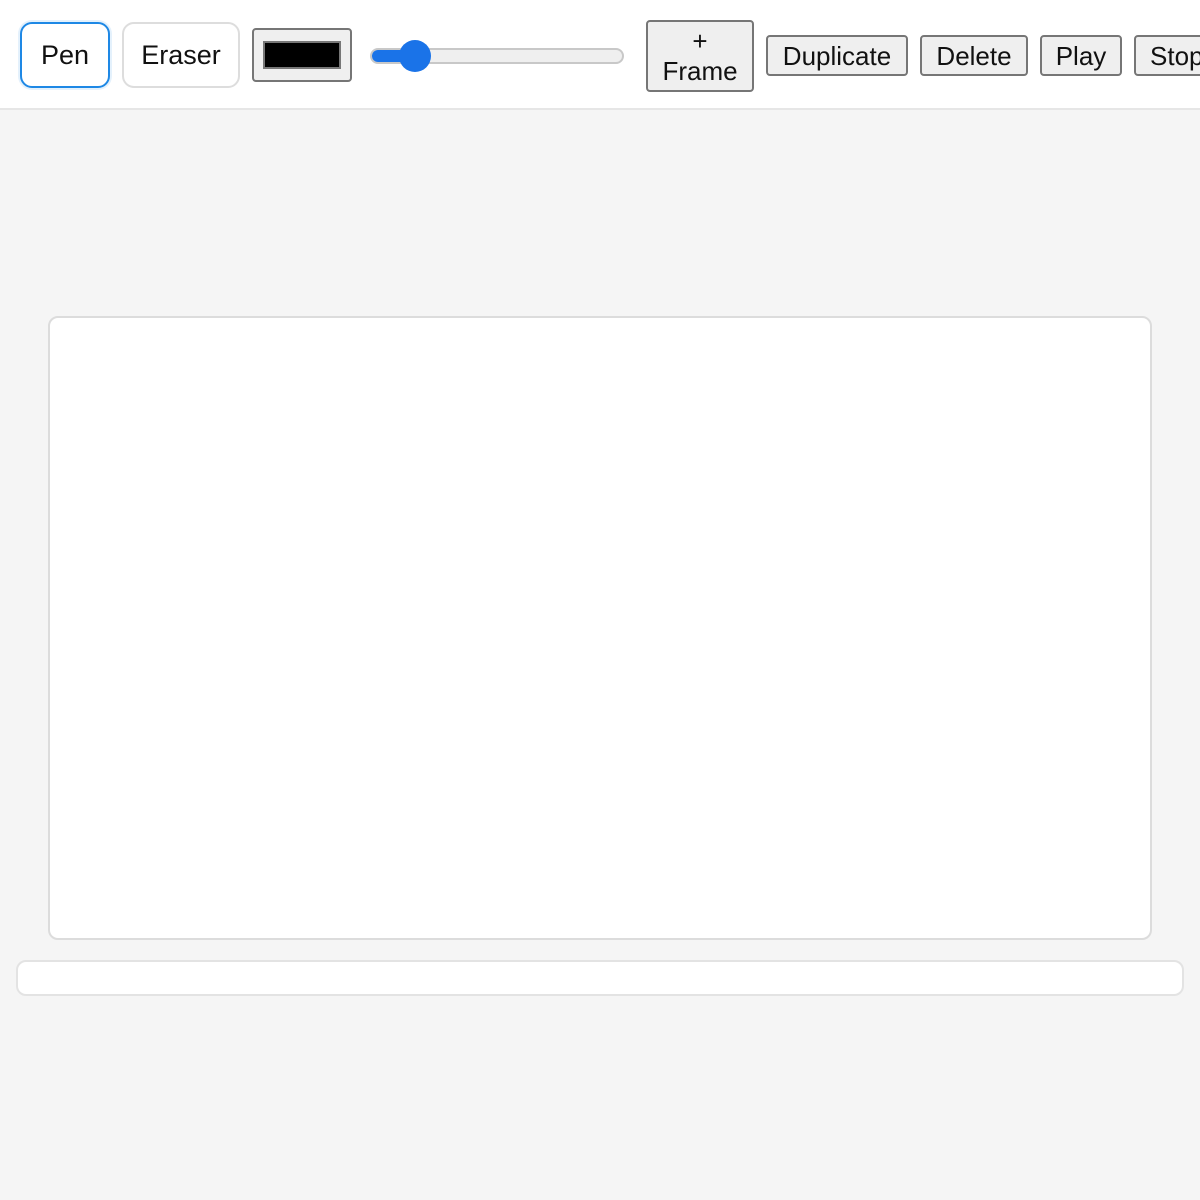  I want to click on pen-tool-button: Pen, so click(65, 55).